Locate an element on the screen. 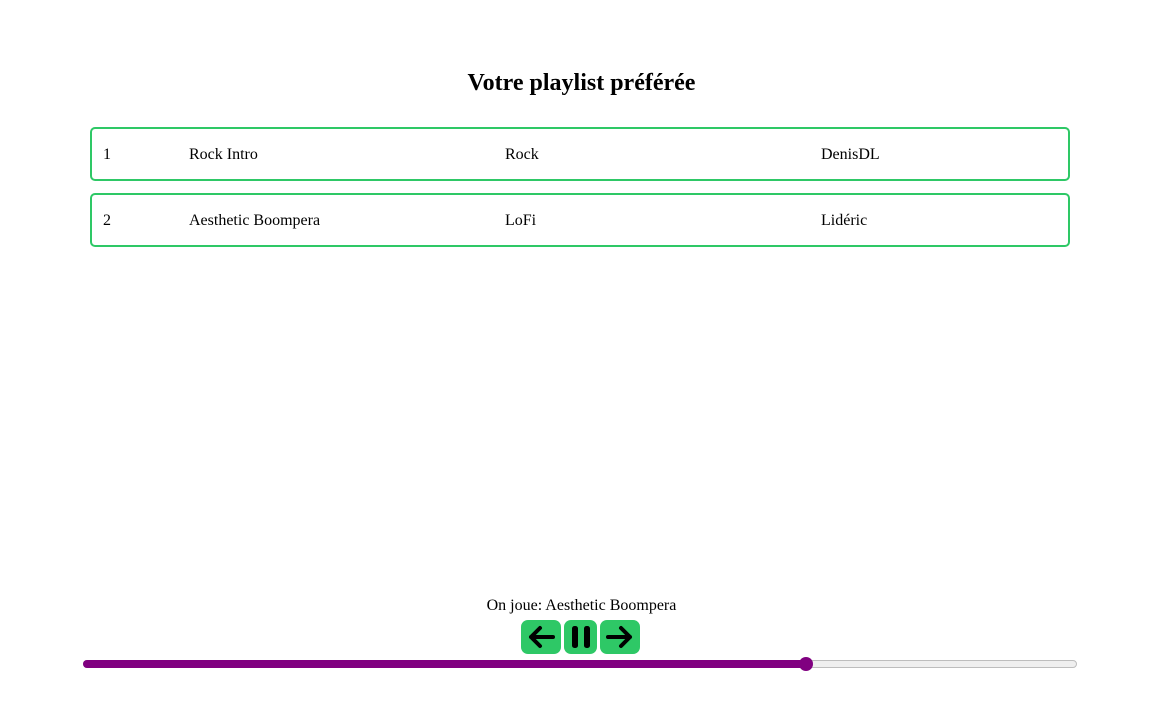  previous-button is located at coordinates (541, 637).